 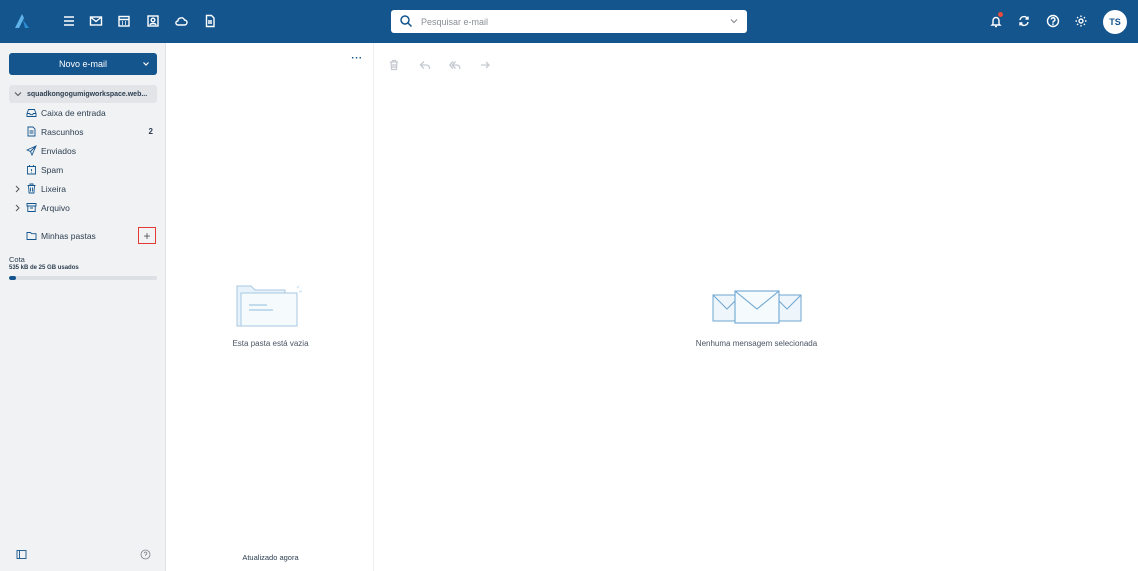 What do you see at coordinates (1081, 21) in the screenshot?
I see `settings-icon` at bounding box center [1081, 21].